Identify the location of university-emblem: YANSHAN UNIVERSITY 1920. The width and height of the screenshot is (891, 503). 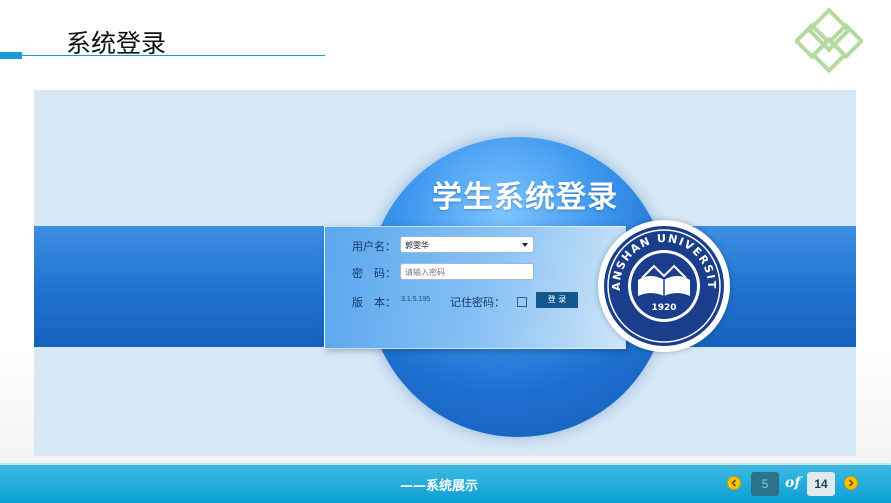
(661, 281).